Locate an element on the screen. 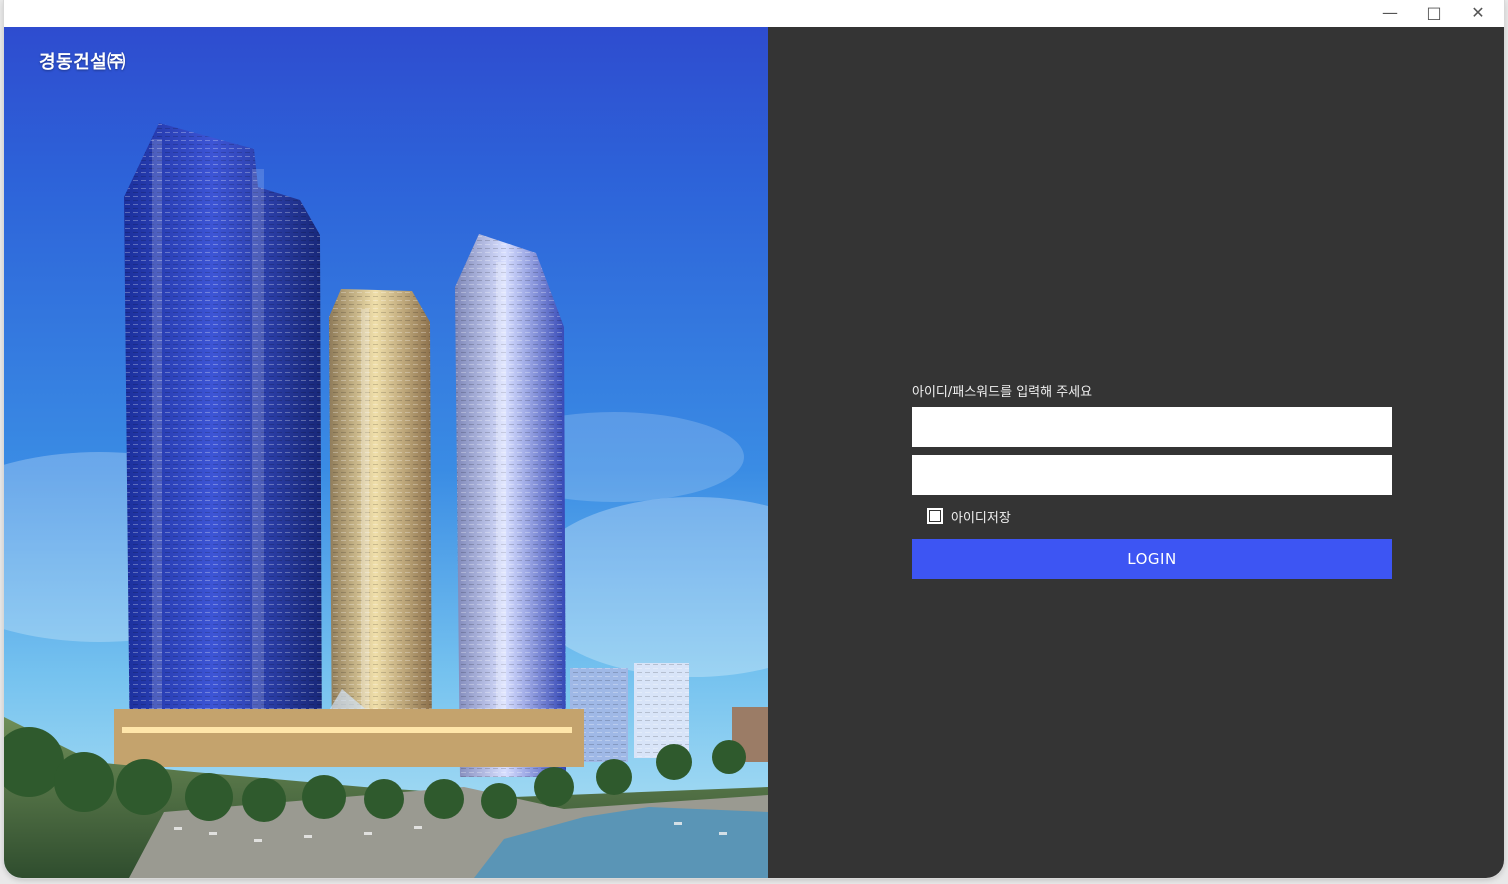  close-button: ✕ is located at coordinates (1478, 13).